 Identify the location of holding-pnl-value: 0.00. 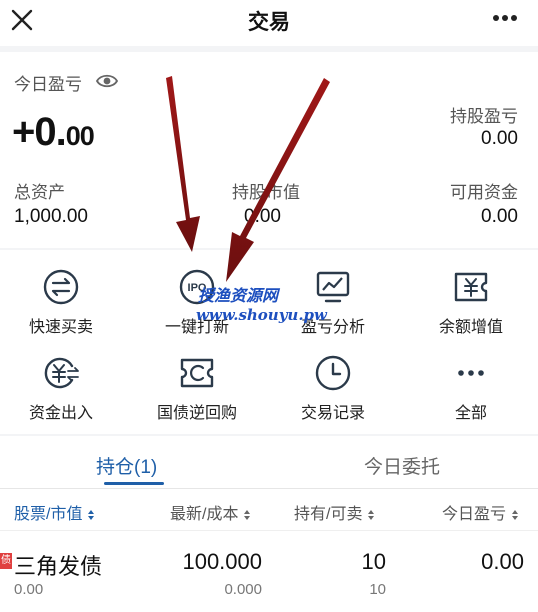
(499, 138).